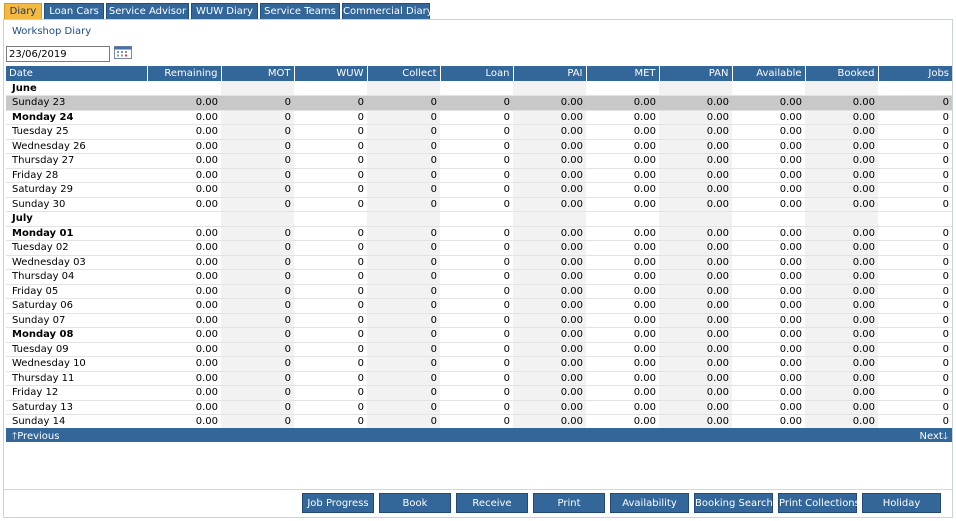  Describe the element at coordinates (769, 73) in the screenshot. I see `column-header-available: Available` at that location.